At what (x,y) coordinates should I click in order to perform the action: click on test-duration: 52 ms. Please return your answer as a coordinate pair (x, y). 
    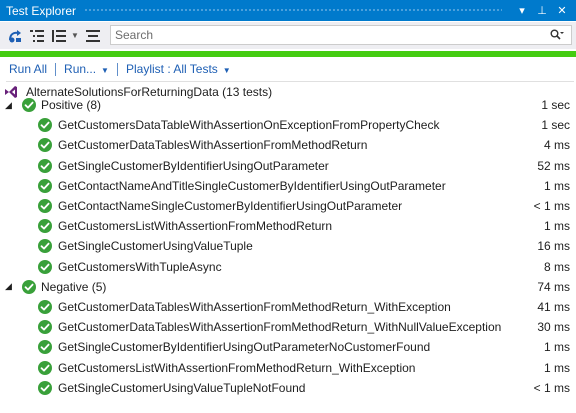
    Looking at the image, I should click on (553, 165).